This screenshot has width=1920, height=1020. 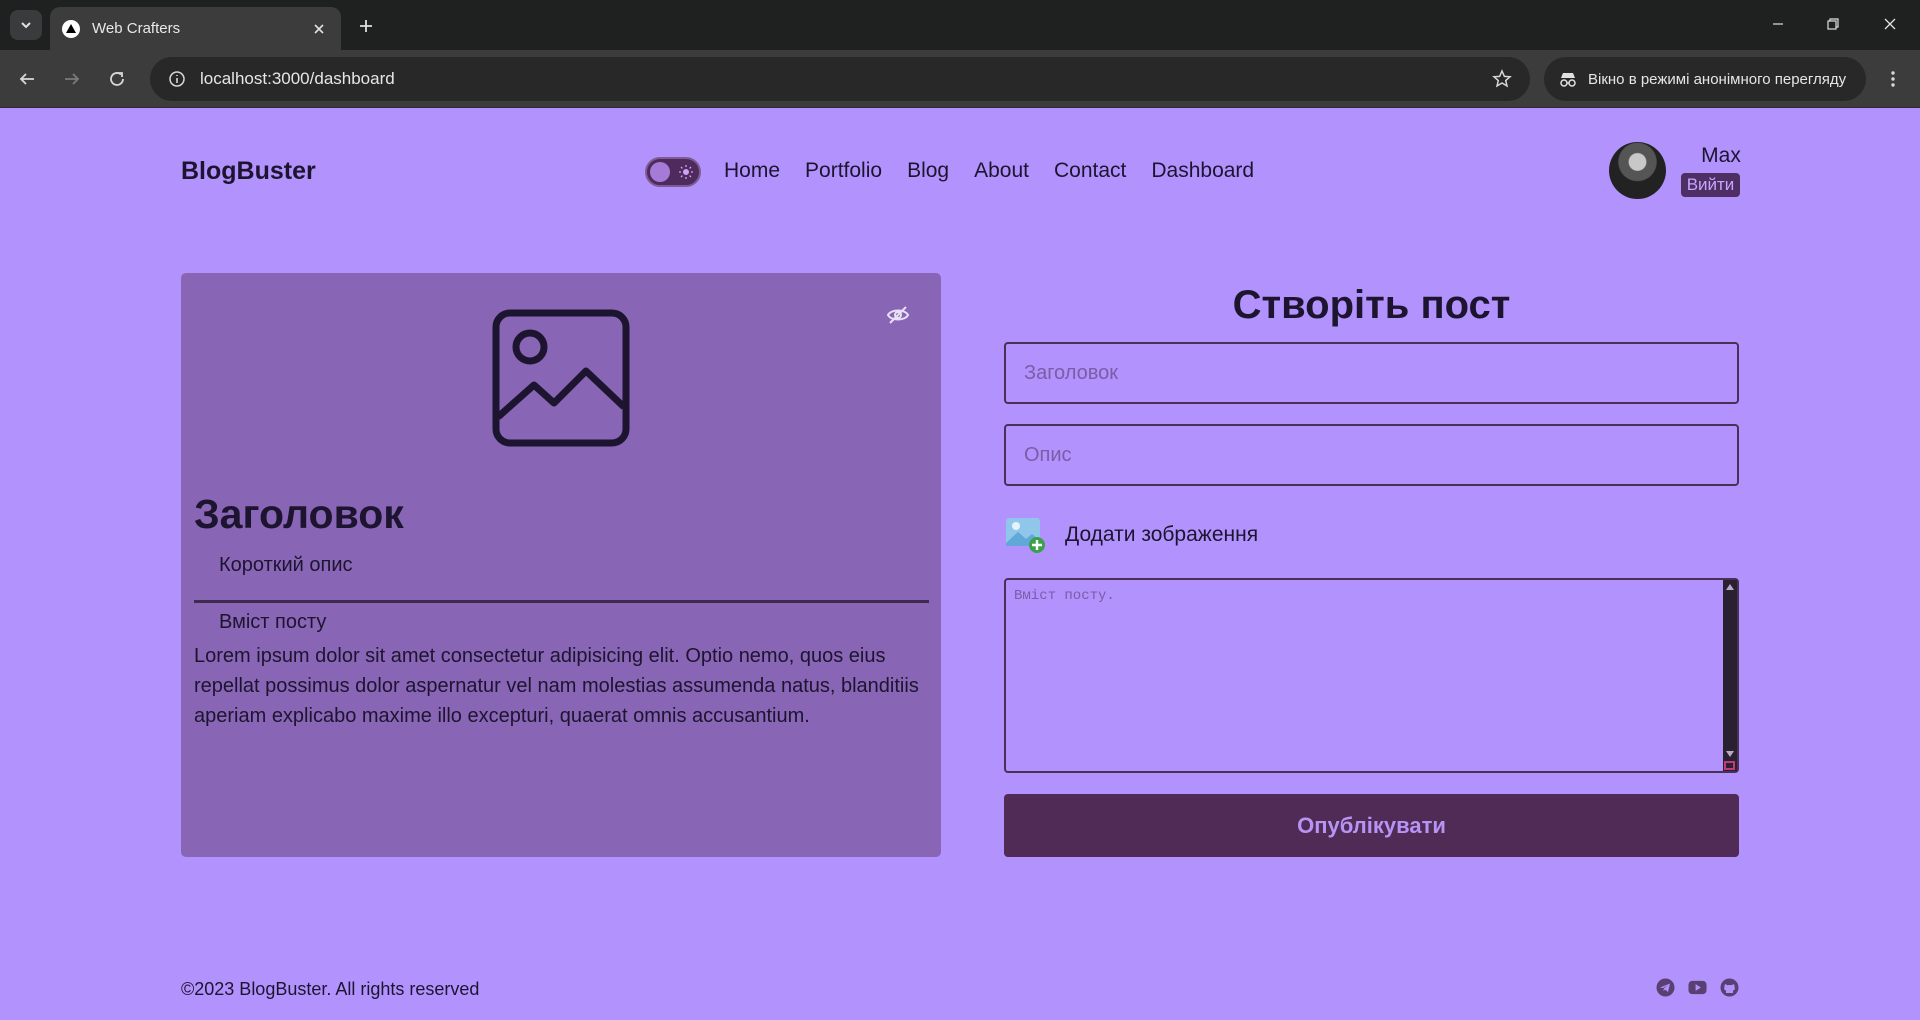 I want to click on browser-menu-button, so click(x=1893, y=79).